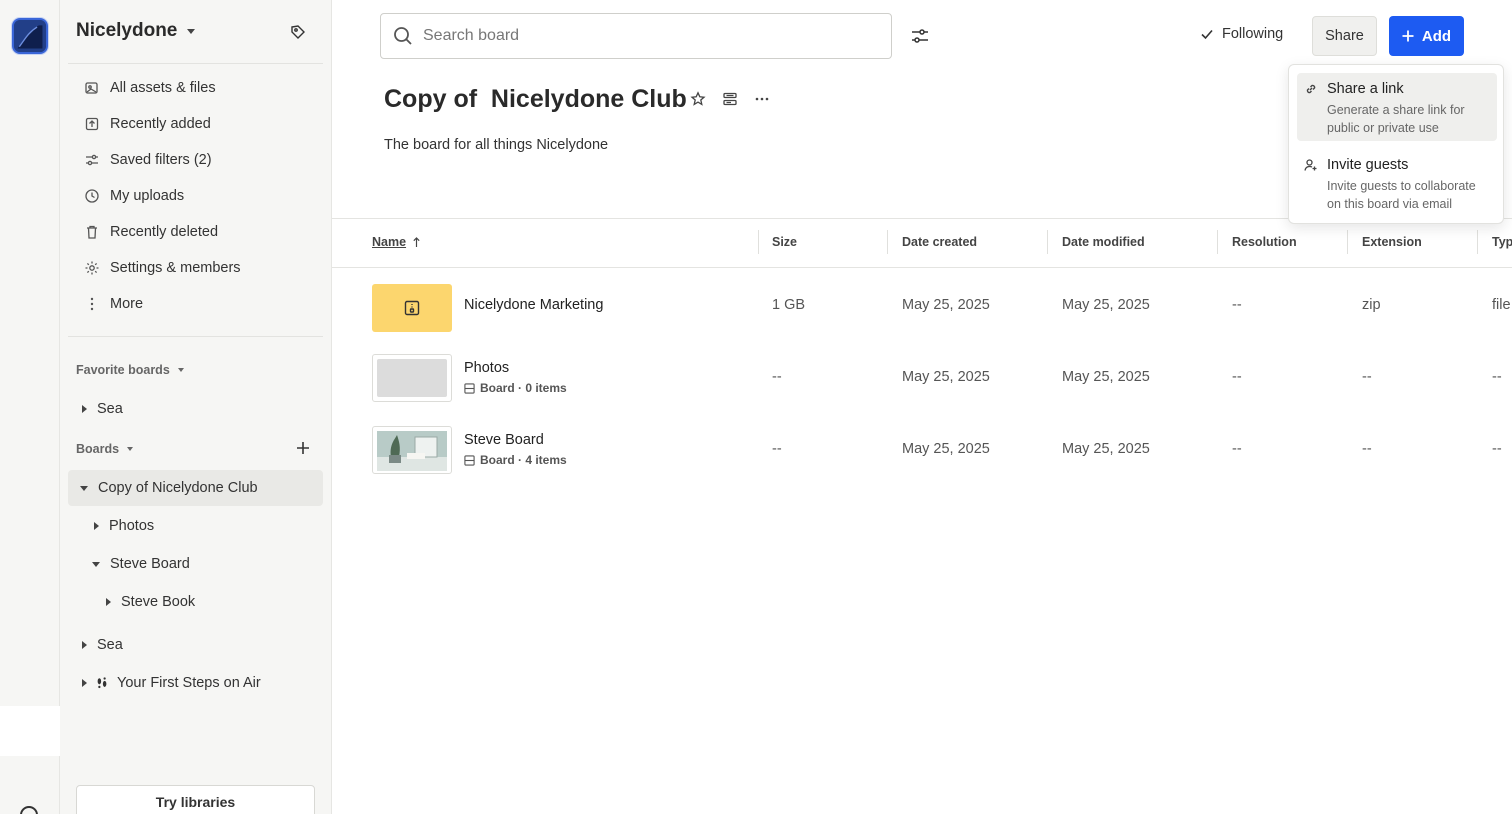 This screenshot has height=814, width=1512. I want to click on nav-recently-added: Recently added, so click(147, 124).